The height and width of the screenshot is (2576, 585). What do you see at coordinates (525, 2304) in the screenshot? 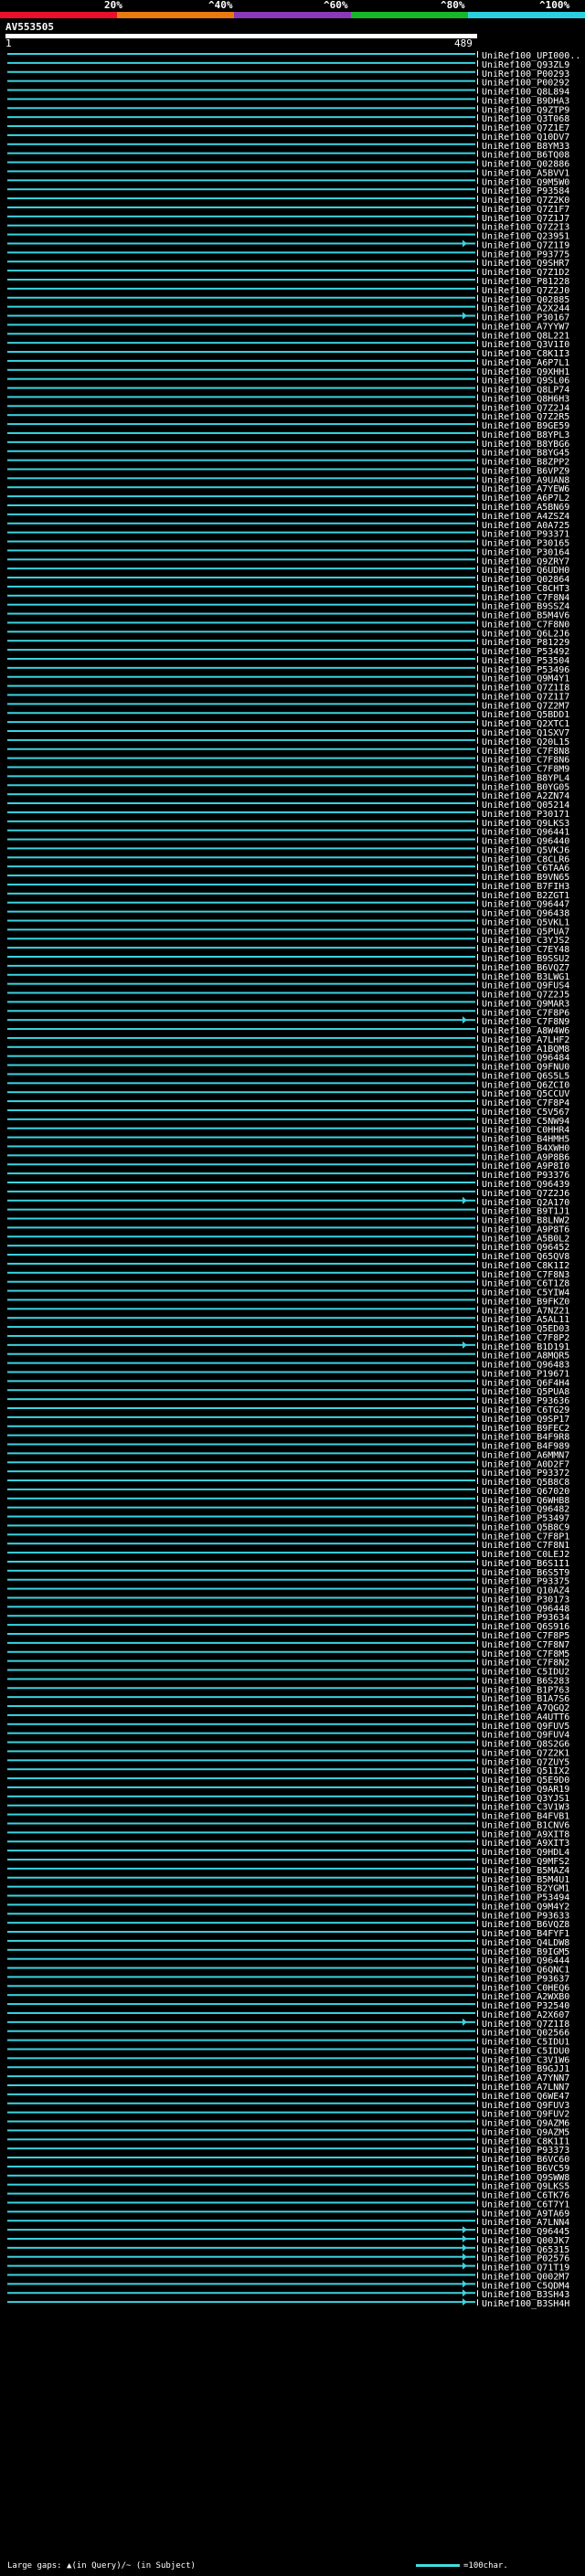
I see `hit-label: UniRef100_B3SH4H` at bounding box center [525, 2304].